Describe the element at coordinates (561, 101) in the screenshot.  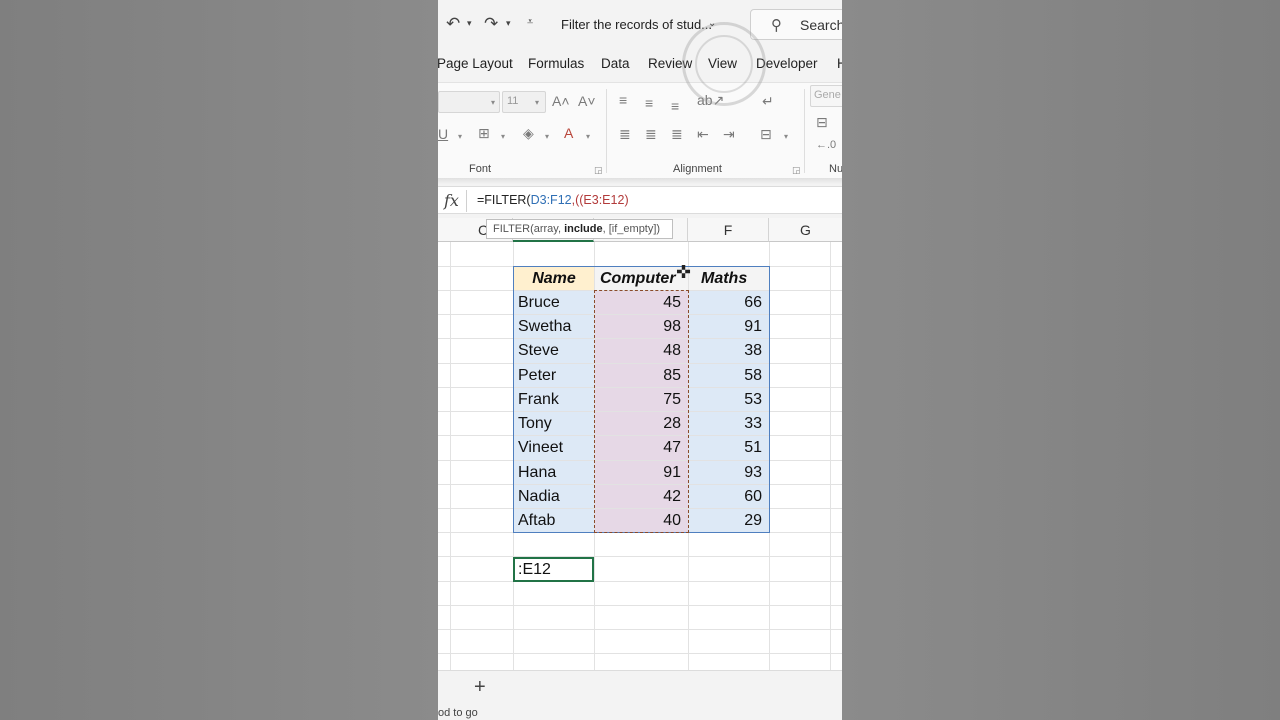
I see `increase-font-icon: A˄` at that location.